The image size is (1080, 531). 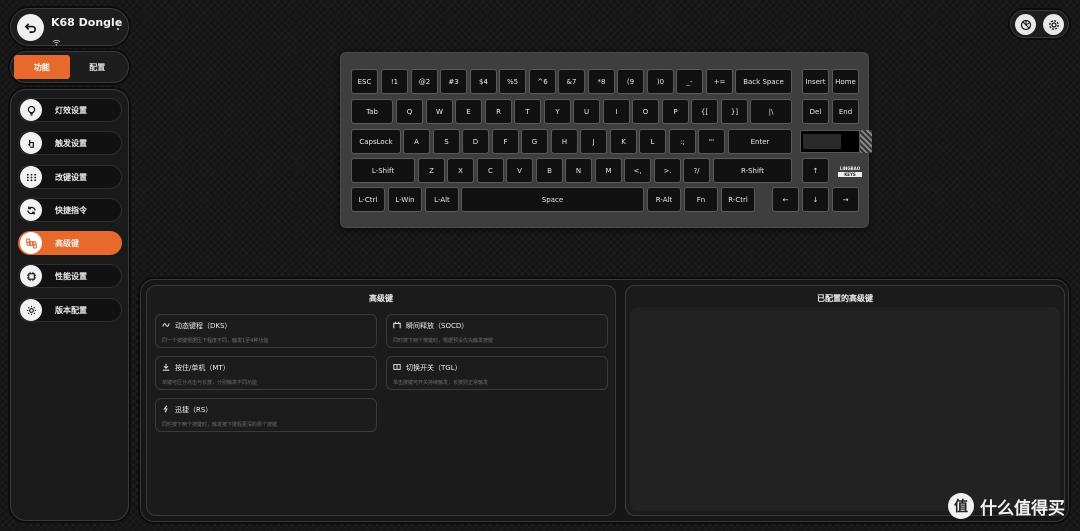 What do you see at coordinates (689, 81) in the screenshot?
I see `key: _-` at bounding box center [689, 81].